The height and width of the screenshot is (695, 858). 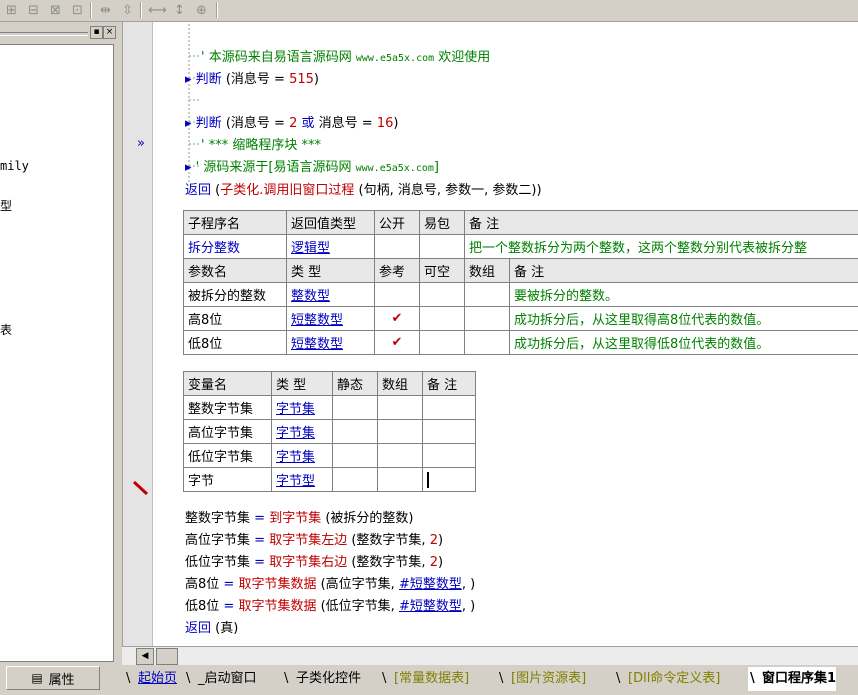 I want to click on table-row: 高位字节集 字节集, so click(x=329, y=431).